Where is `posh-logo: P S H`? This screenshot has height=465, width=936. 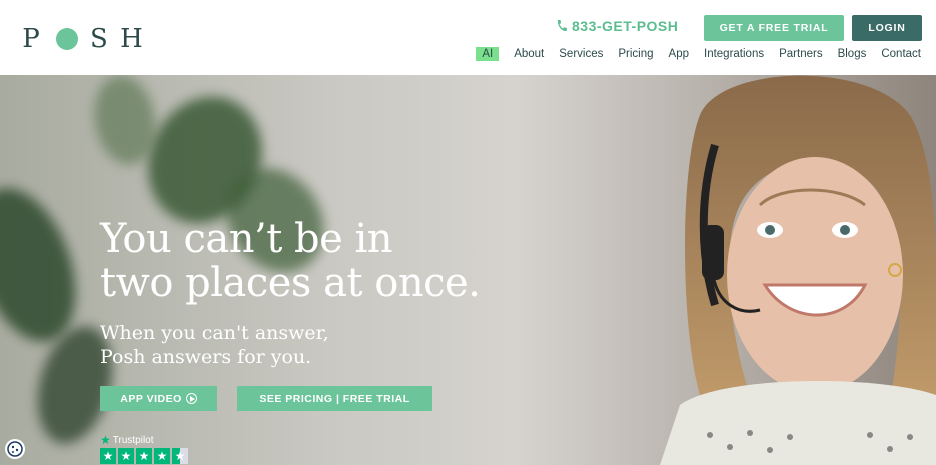 posh-logo: P S H is located at coordinates (82, 39).